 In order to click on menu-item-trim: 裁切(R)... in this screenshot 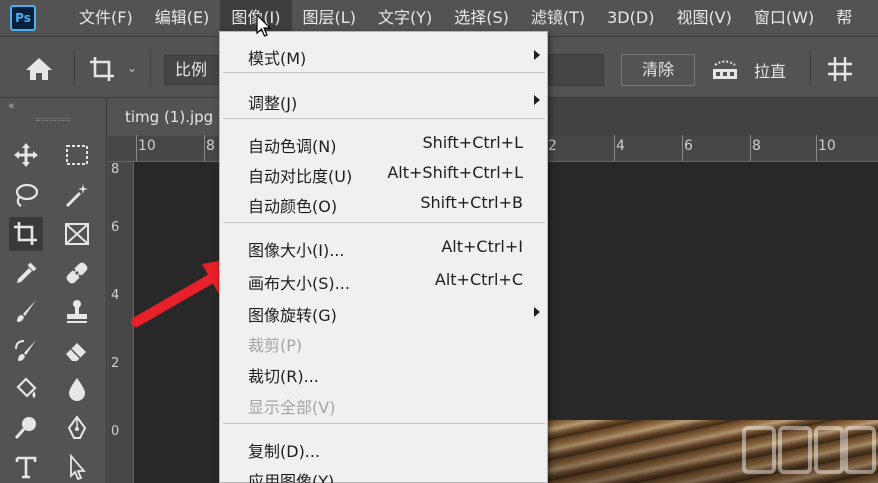, I will do `click(384, 373)`.